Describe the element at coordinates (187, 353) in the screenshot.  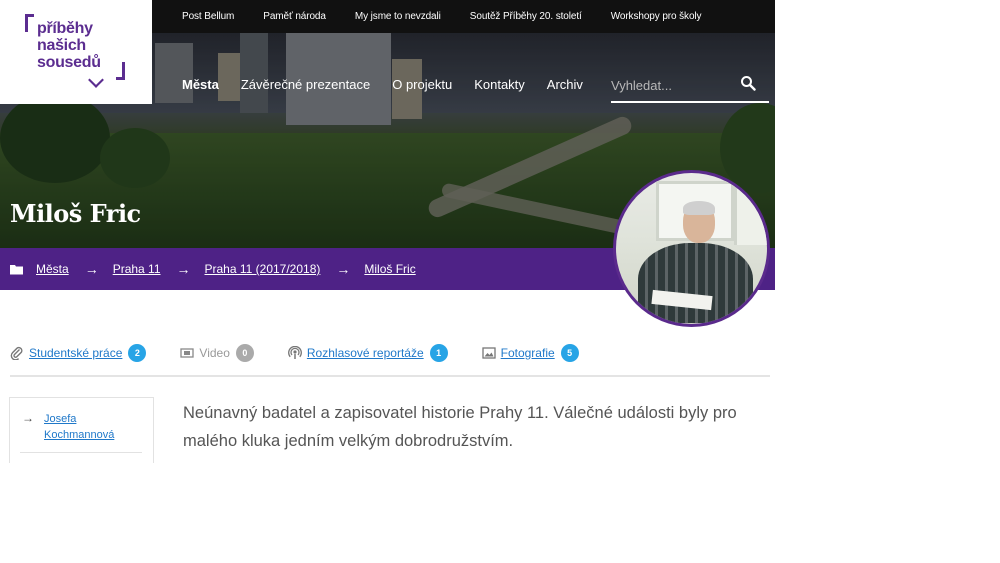
I see `film-icon` at that location.